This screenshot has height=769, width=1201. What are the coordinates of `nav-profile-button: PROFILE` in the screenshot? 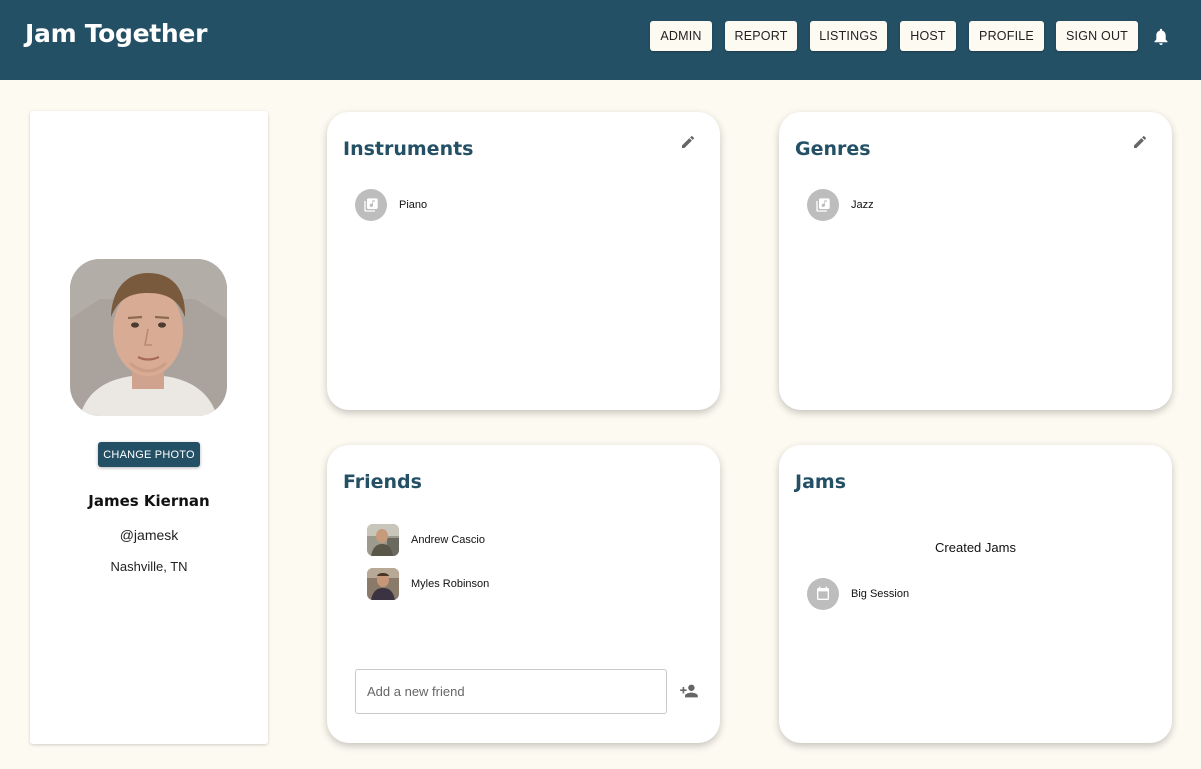 It's located at (1006, 36).